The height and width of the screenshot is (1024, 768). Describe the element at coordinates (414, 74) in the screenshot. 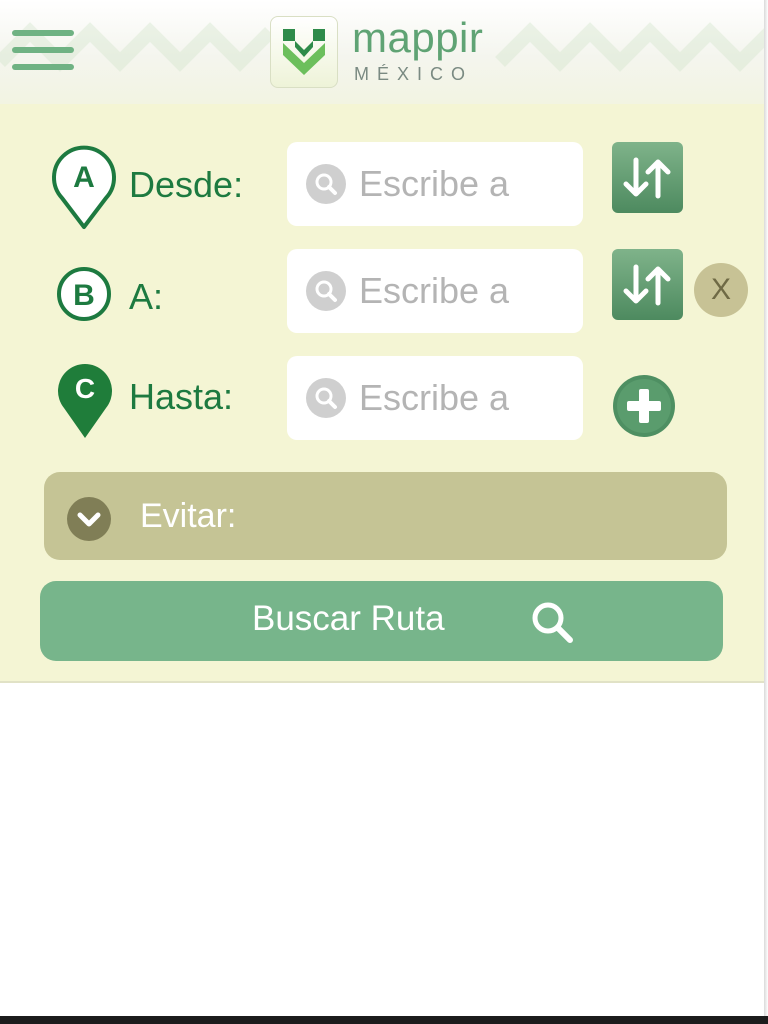

I see `logo-country: MÉXICO` at that location.